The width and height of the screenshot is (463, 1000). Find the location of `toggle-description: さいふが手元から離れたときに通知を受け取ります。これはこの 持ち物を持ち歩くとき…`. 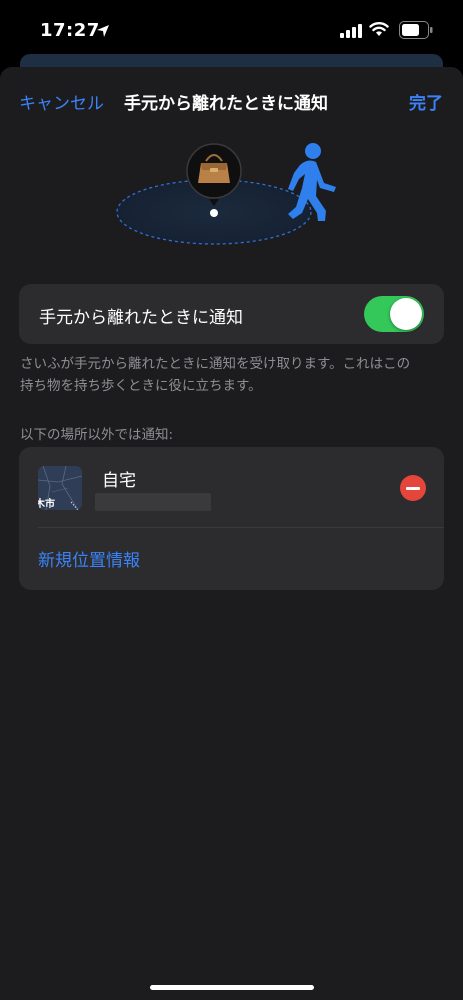

toggle-description: さいふが手元から離れたときに通知を受け取ります。これはこの 持ち物を持ち歩くとき… is located at coordinates (232, 375).